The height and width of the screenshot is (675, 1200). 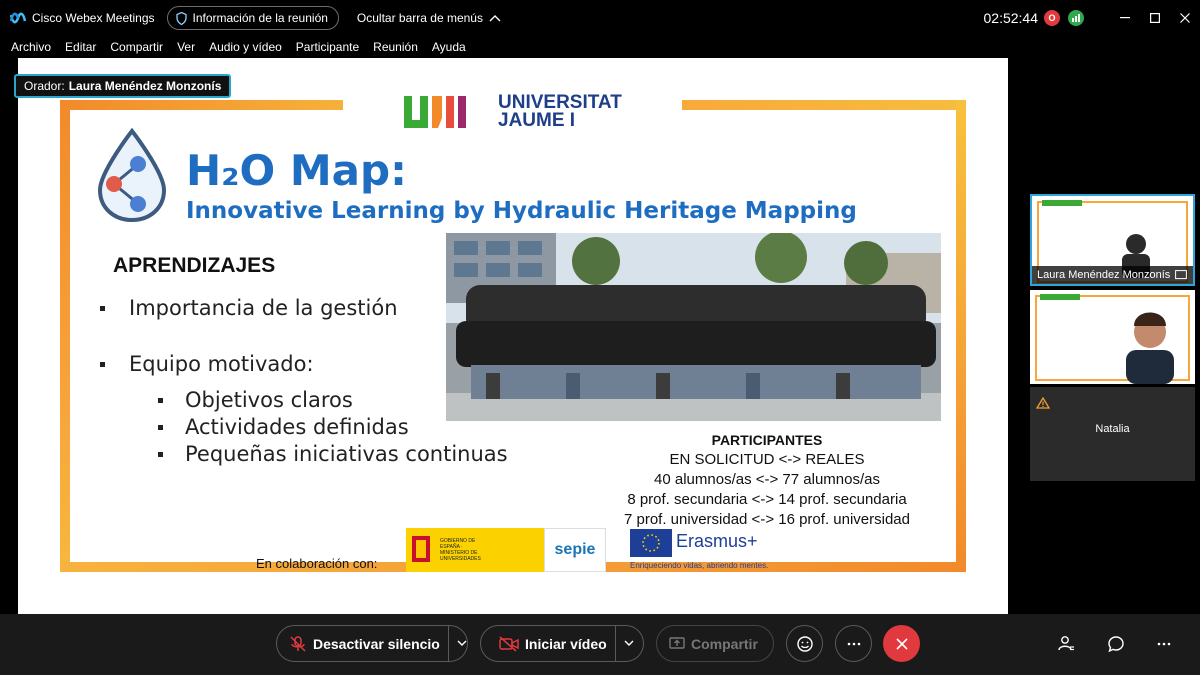 I want to click on warning-icon, so click(x=1043, y=403).